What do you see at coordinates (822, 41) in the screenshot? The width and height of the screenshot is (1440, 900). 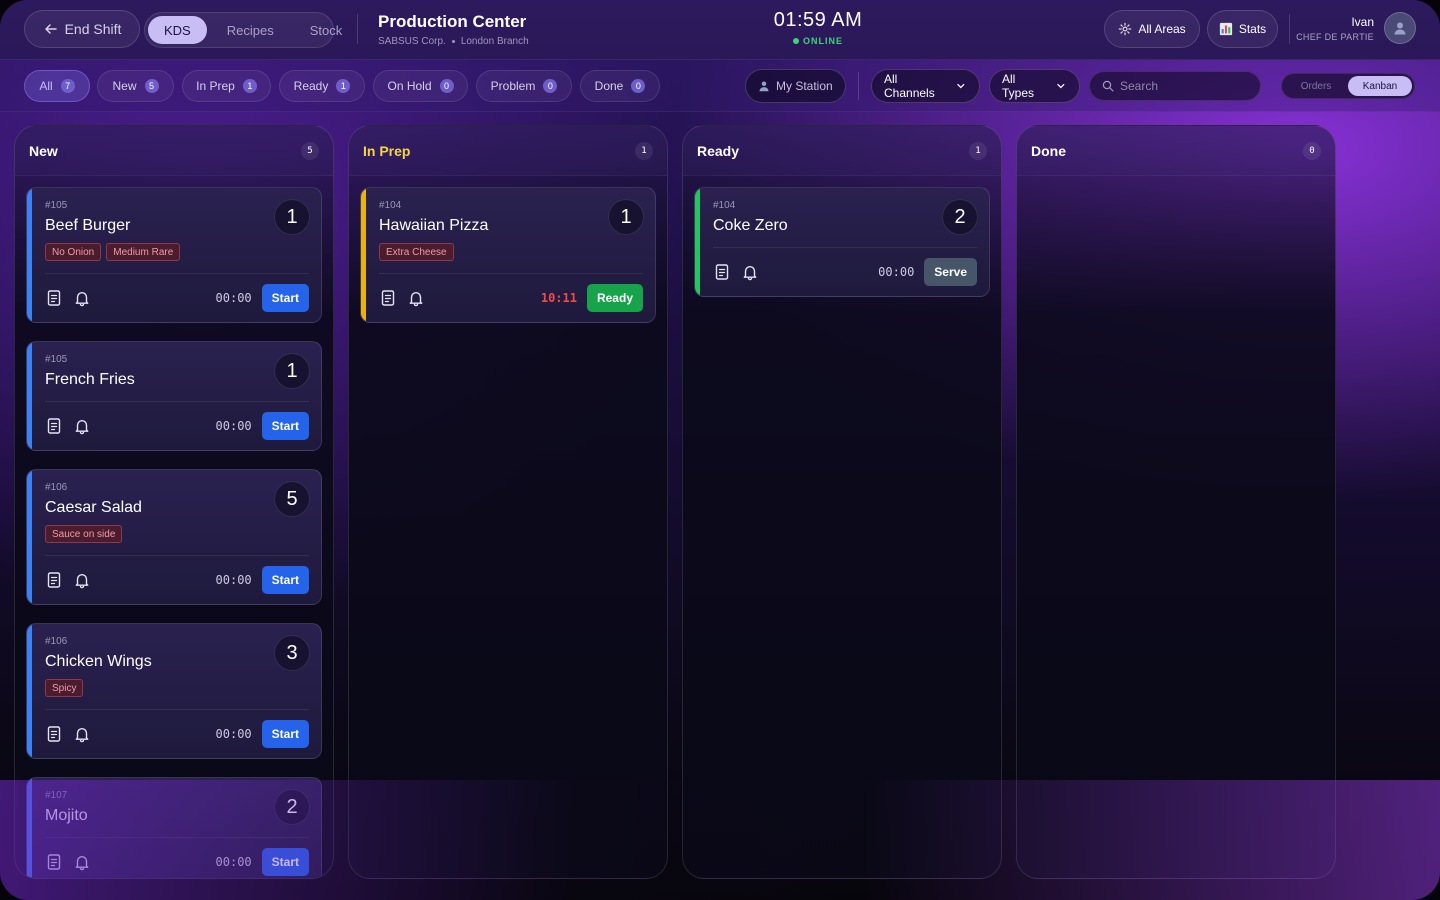 I see `status-label: ONLINE` at bounding box center [822, 41].